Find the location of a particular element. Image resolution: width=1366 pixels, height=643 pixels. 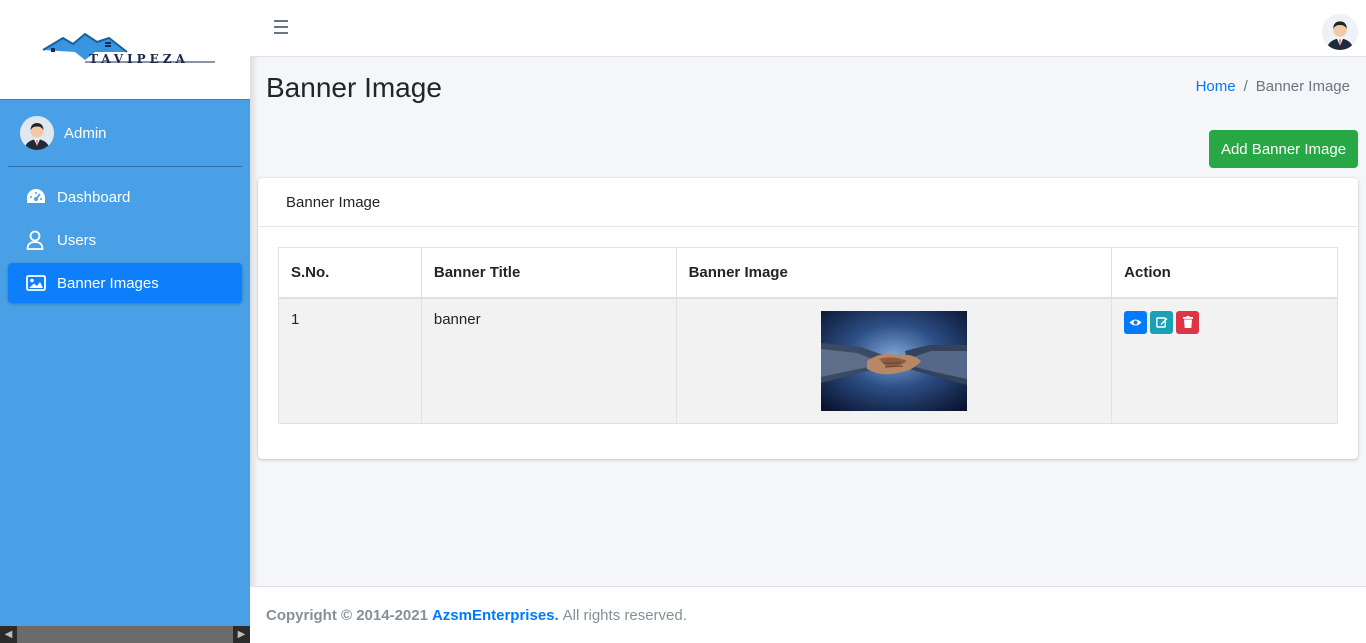

user-avatar is located at coordinates (1340, 32).